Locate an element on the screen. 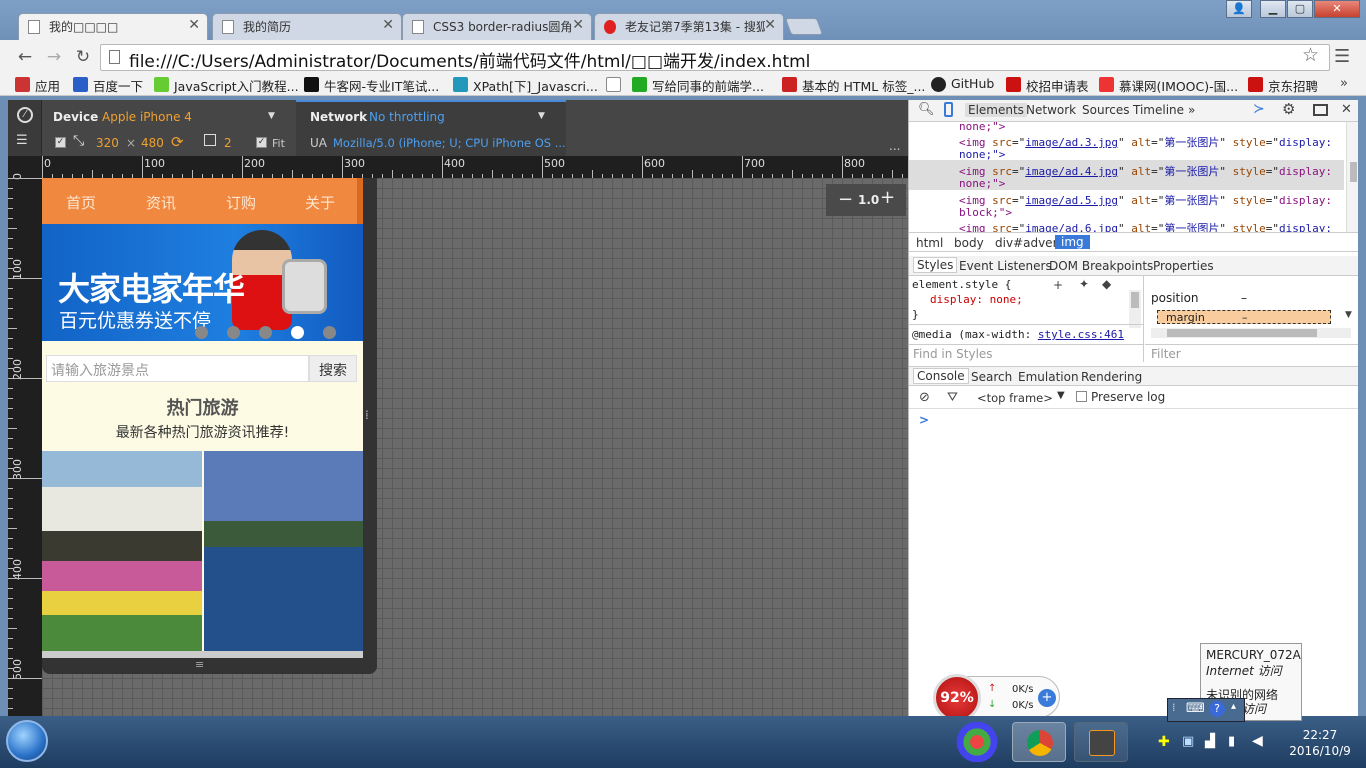  tab-4: 老友记第7季第13集 - 搜狐 ✕ is located at coordinates (689, 26).